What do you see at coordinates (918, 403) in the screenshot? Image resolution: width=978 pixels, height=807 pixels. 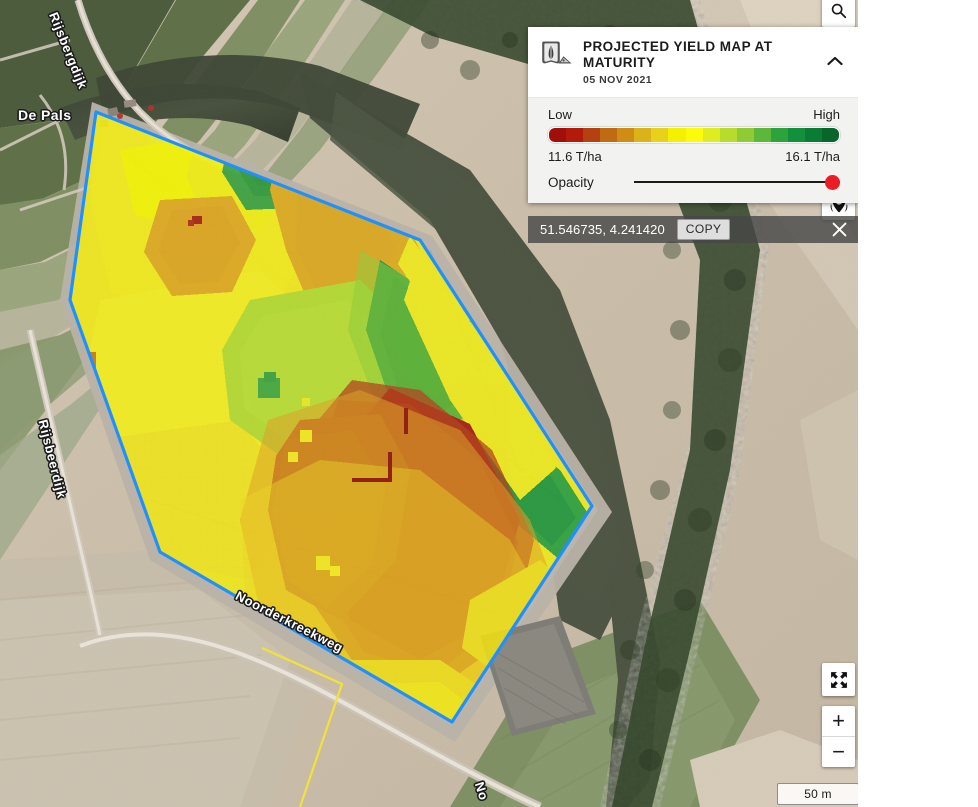 I see `right-blank-gutter` at bounding box center [918, 403].